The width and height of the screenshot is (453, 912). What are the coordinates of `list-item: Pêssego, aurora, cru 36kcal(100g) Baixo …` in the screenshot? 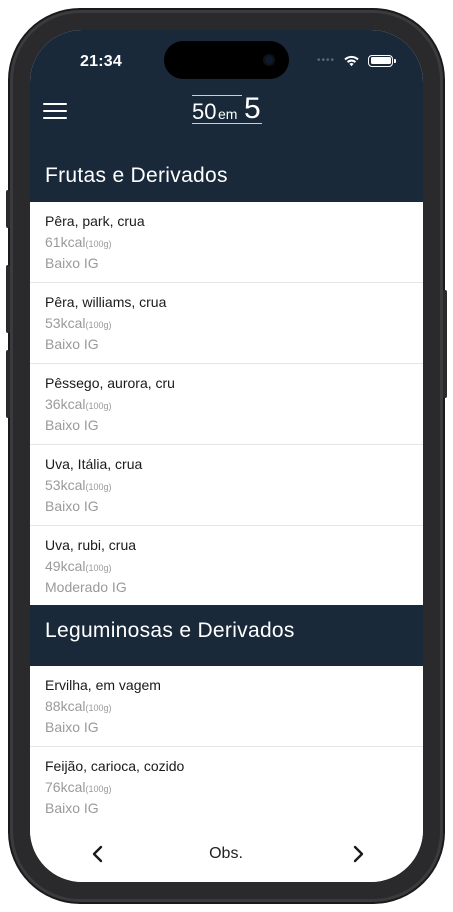 It's located at (226, 404).